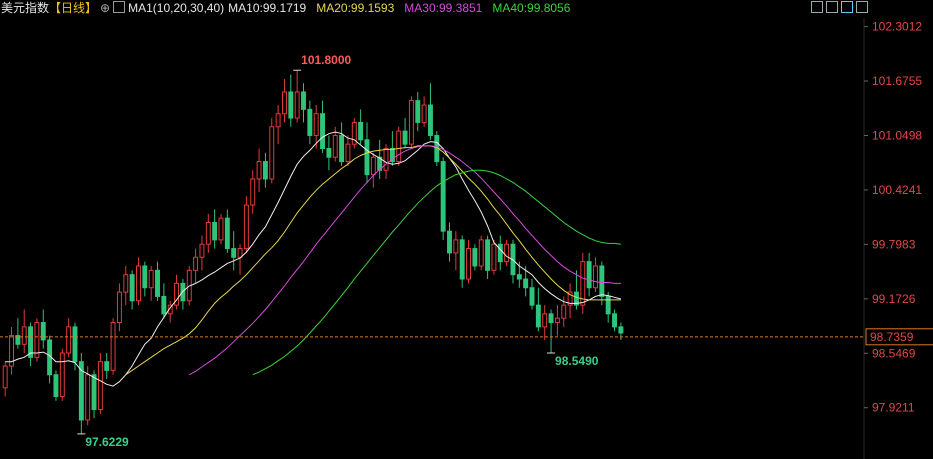  I want to click on price-tick-label: 97.9211, so click(893, 408).